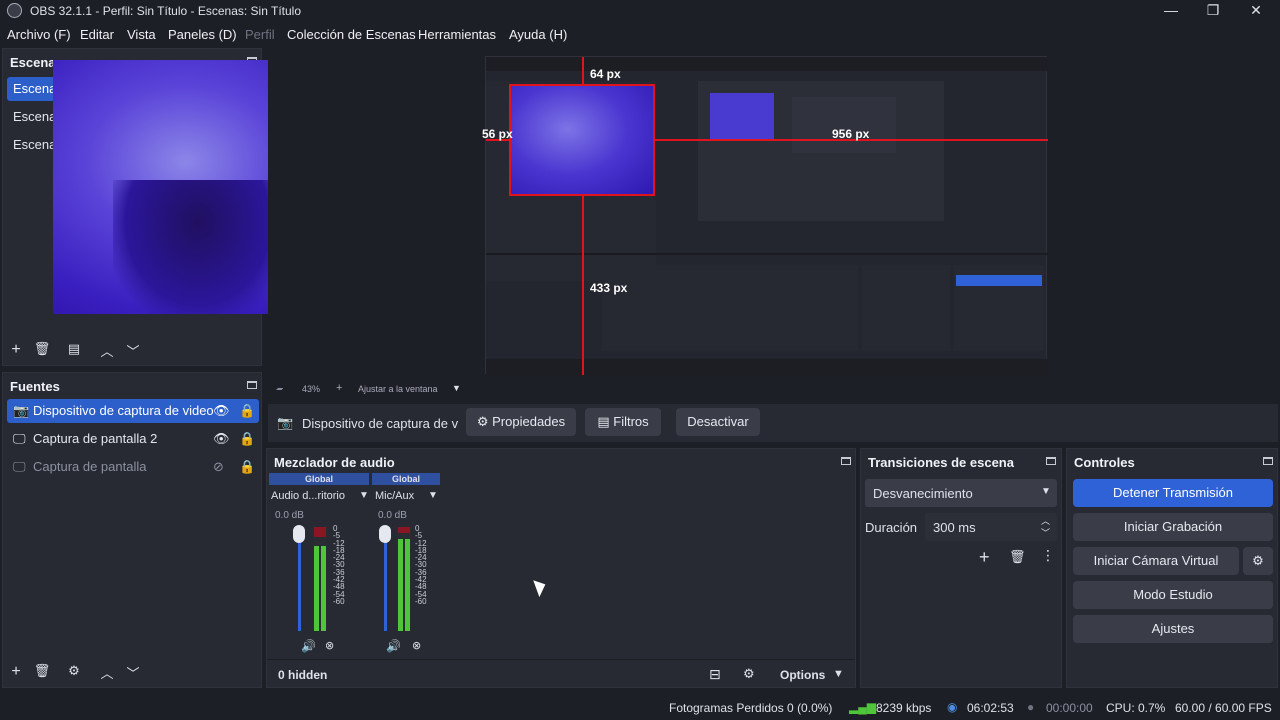  Describe the element at coordinates (941, 462) in the screenshot. I see `transitions-title: Transiciones de escena` at that location.